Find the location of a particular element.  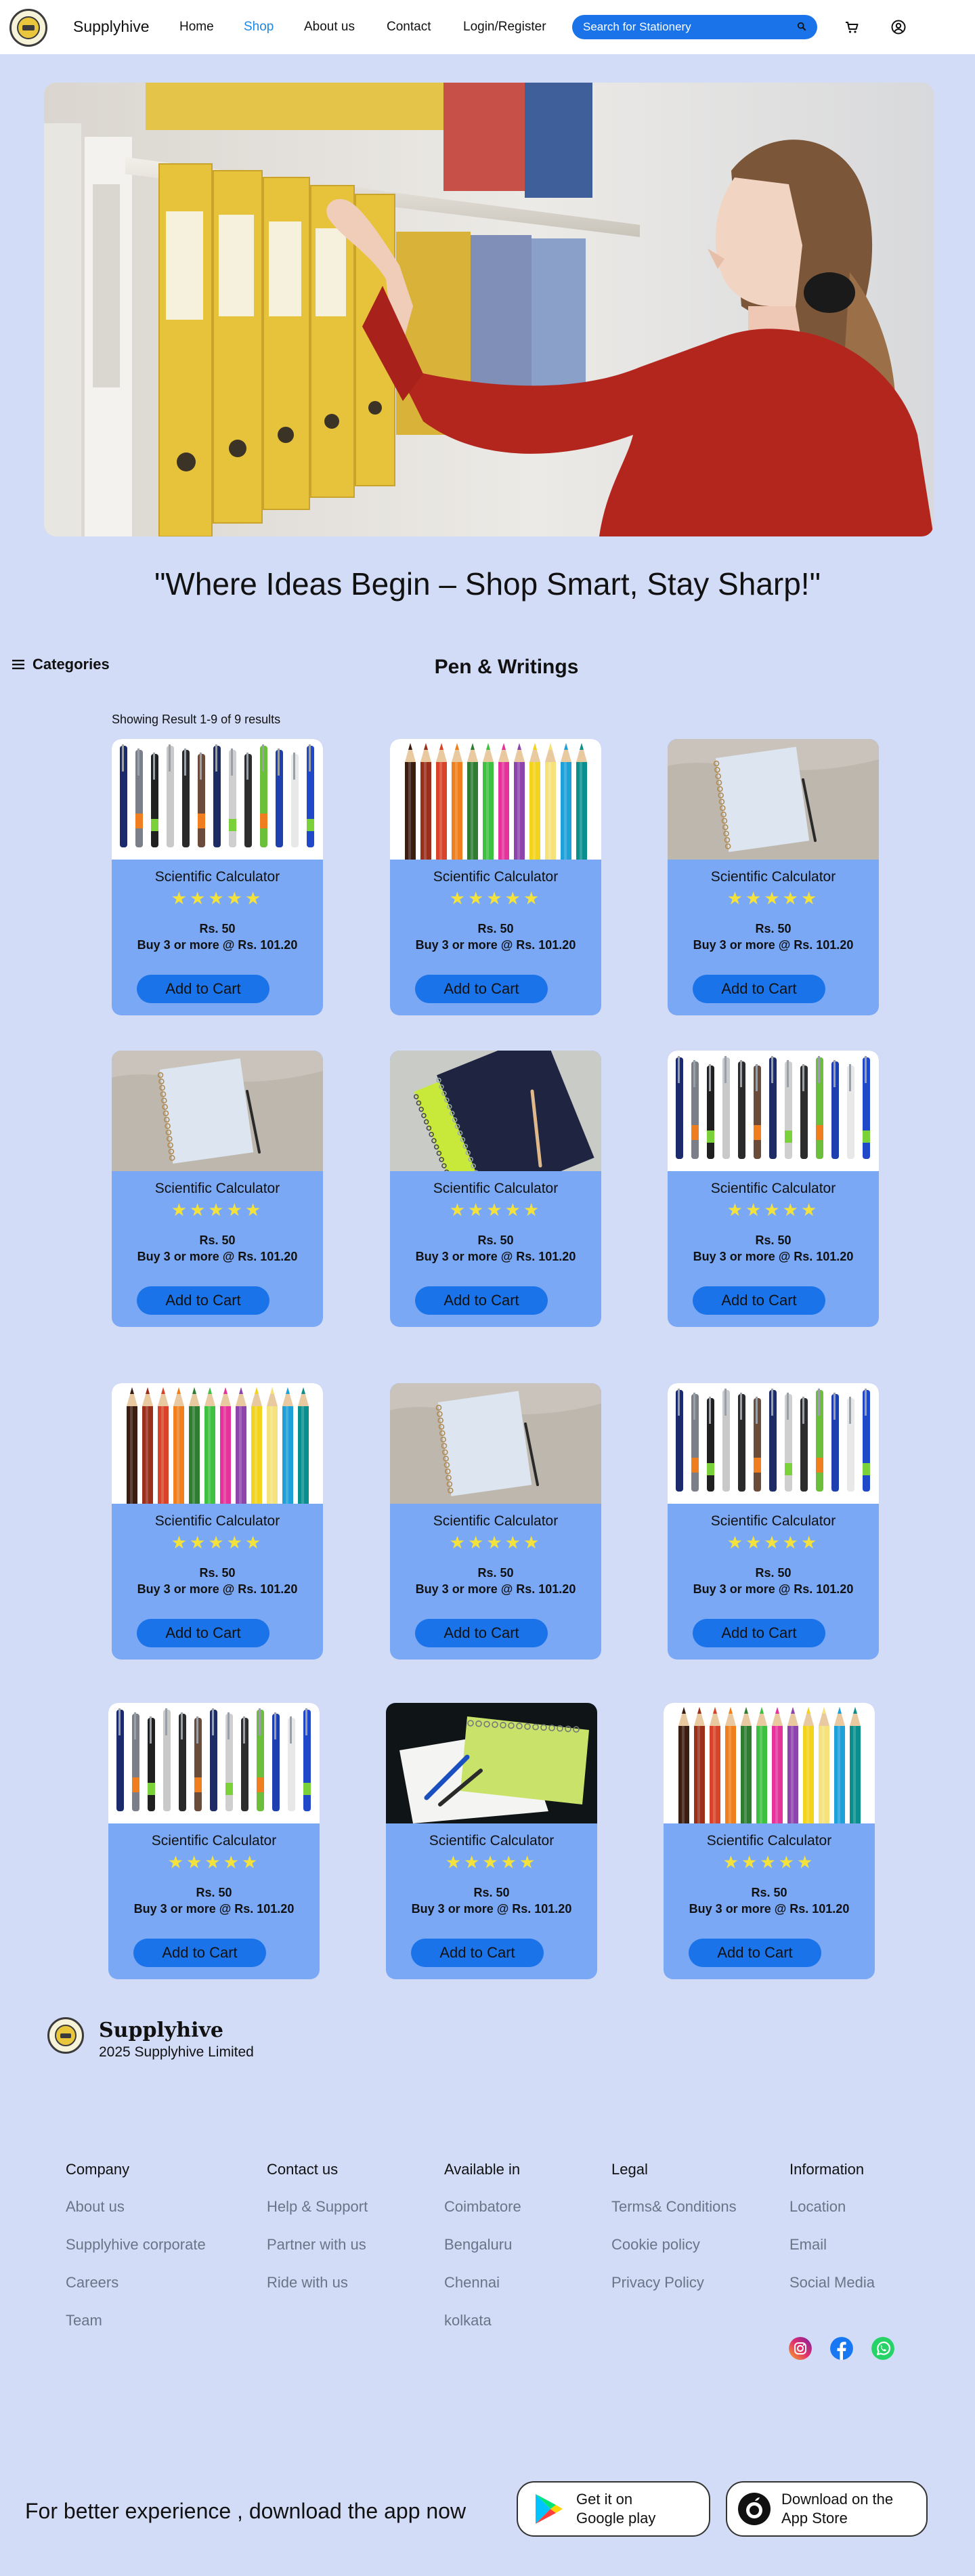

nav-contact: Contact is located at coordinates (409, 28).